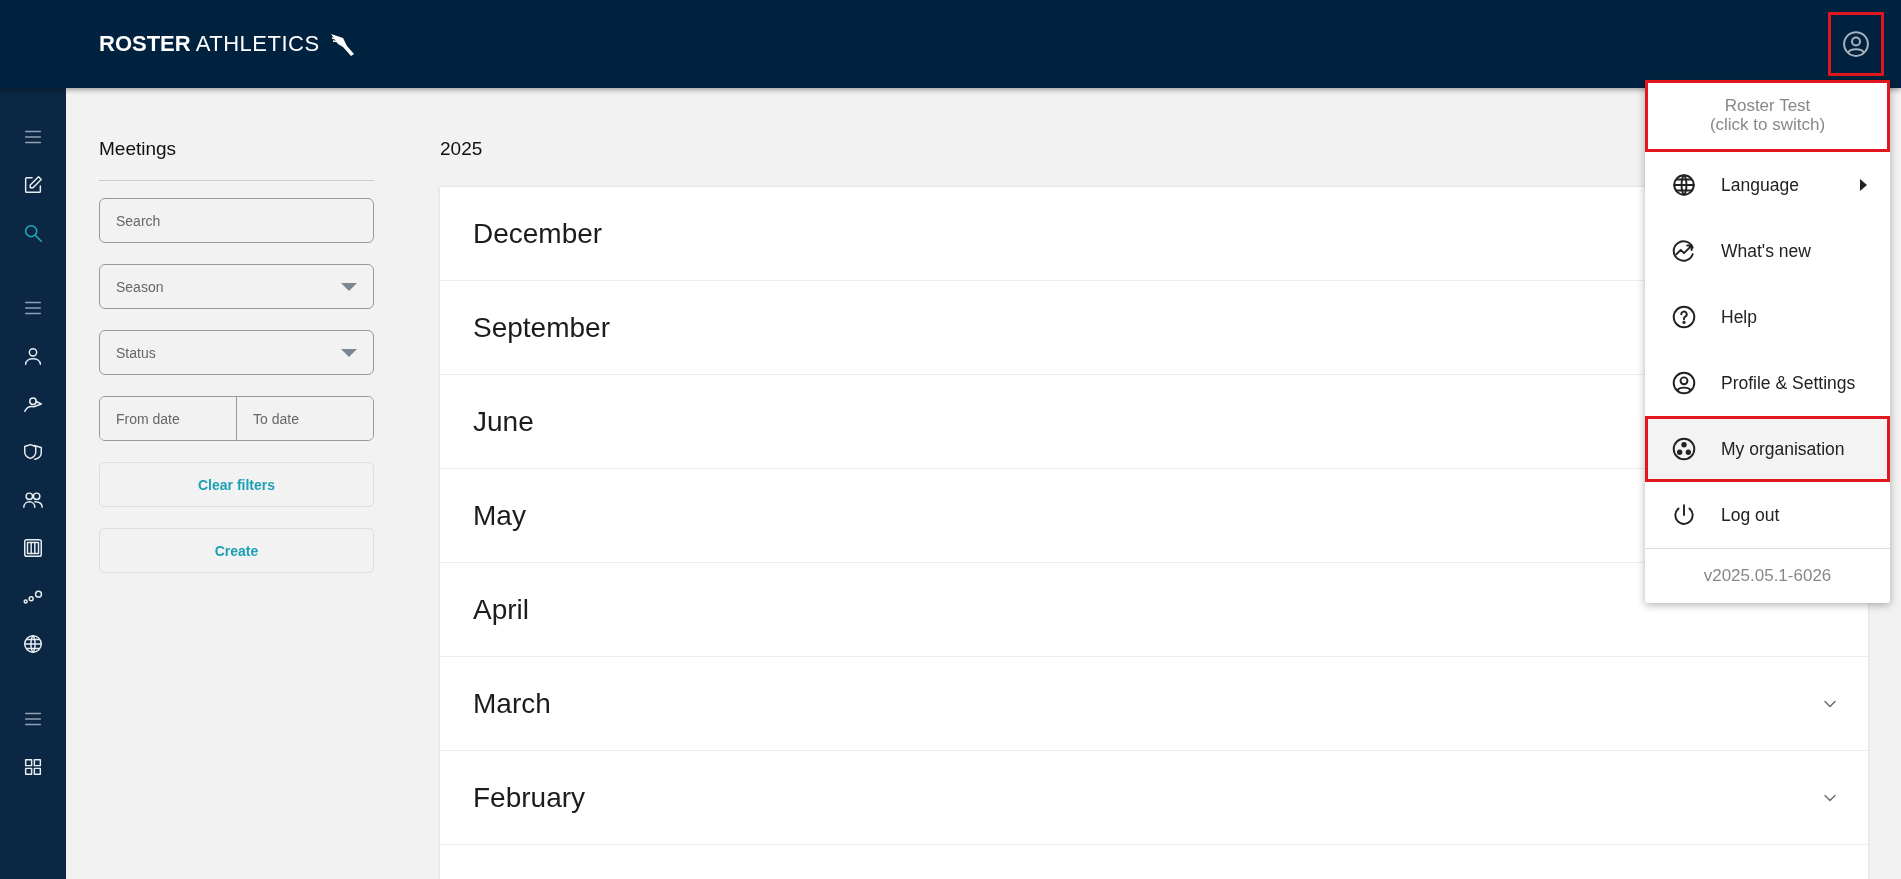  Describe the element at coordinates (1767, 251) in the screenshot. I see `menu-item: What's new` at that location.